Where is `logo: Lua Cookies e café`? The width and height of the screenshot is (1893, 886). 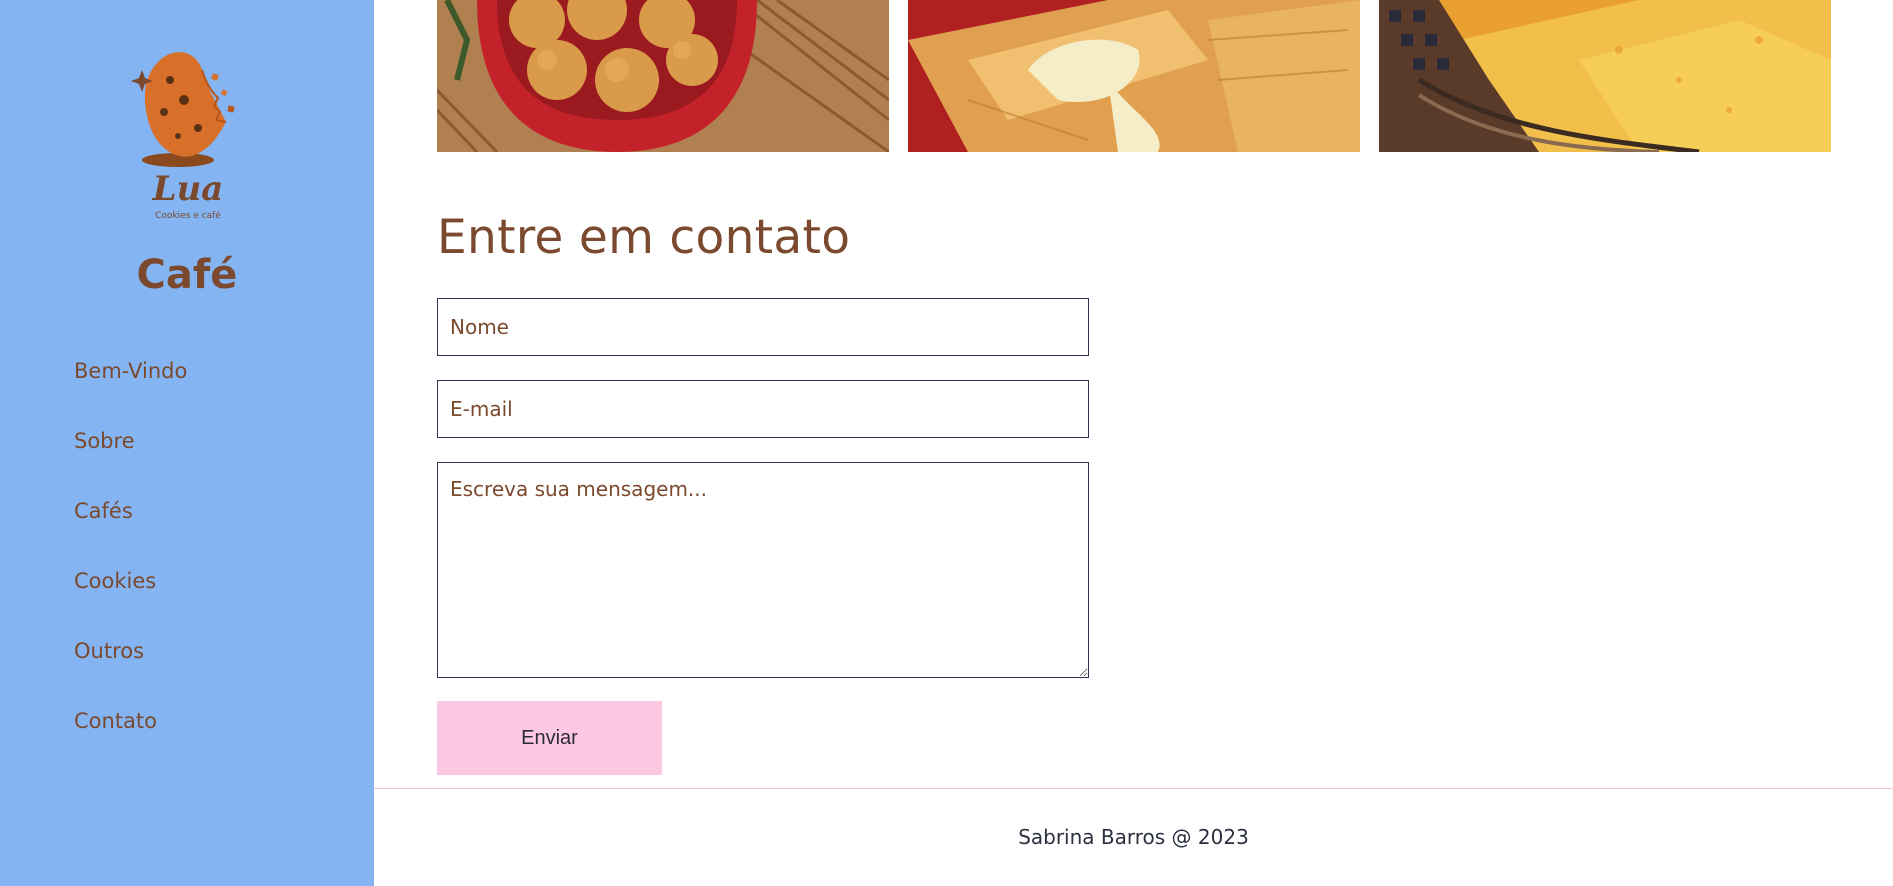
logo: Lua Cookies e café is located at coordinates (188, 135).